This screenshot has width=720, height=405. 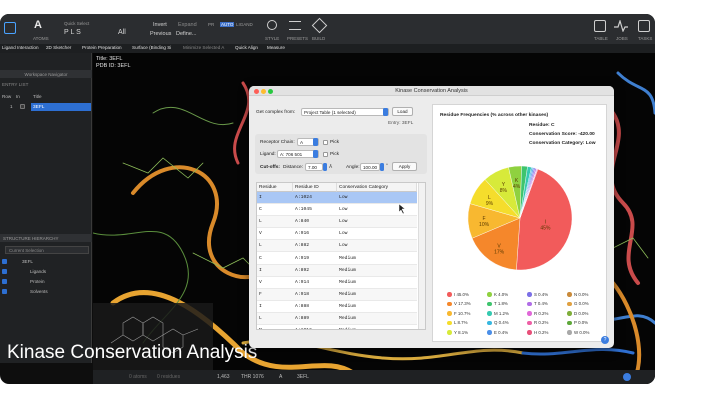 I want to click on tree-checkbox-ligands, so click(x=4, y=271).